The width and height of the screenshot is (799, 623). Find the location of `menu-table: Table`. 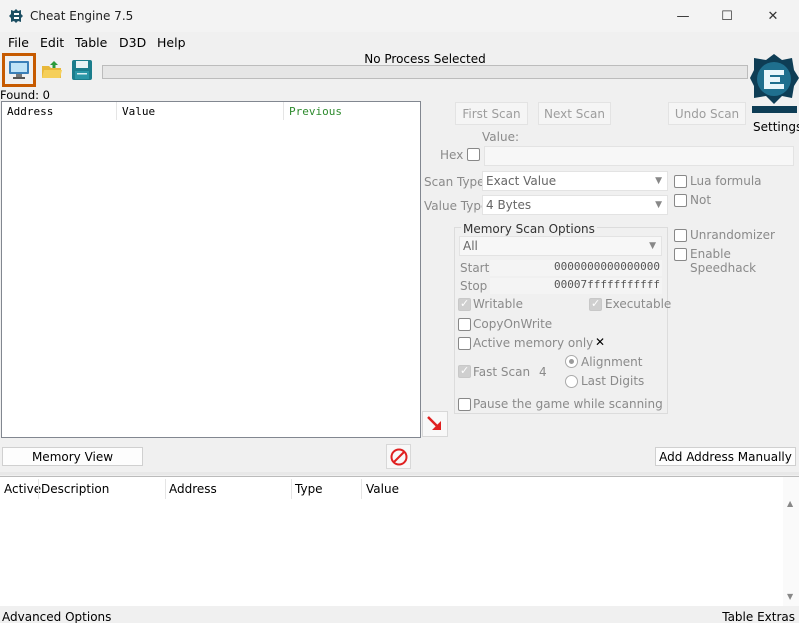

menu-table: Table is located at coordinates (91, 42).